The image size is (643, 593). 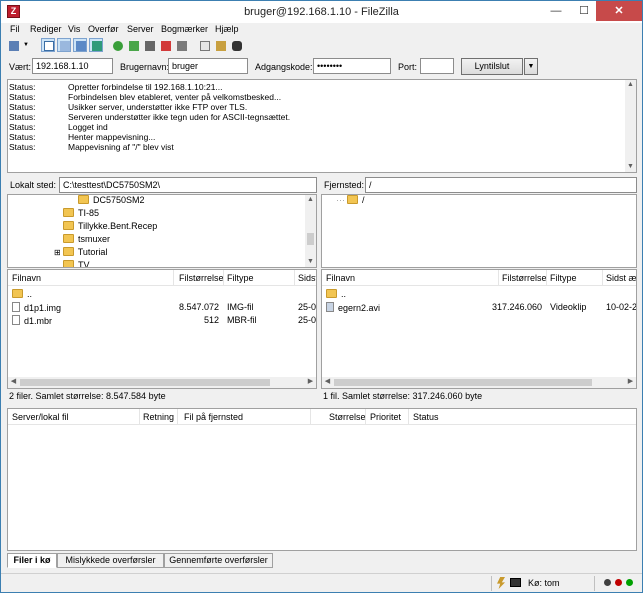 What do you see at coordinates (145, 67) in the screenshot?
I see `username-label: Brugernavn:` at bounding box center [145, 67].